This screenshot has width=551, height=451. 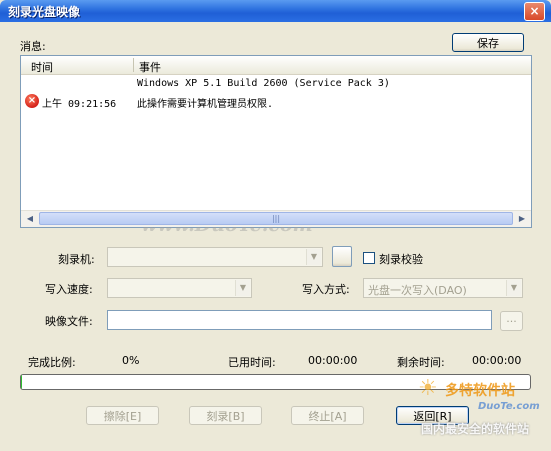 What do you see at coordinates (488, 42) in the screenshot?
I see `save-button: 保存` at bounding box center [488, 42].